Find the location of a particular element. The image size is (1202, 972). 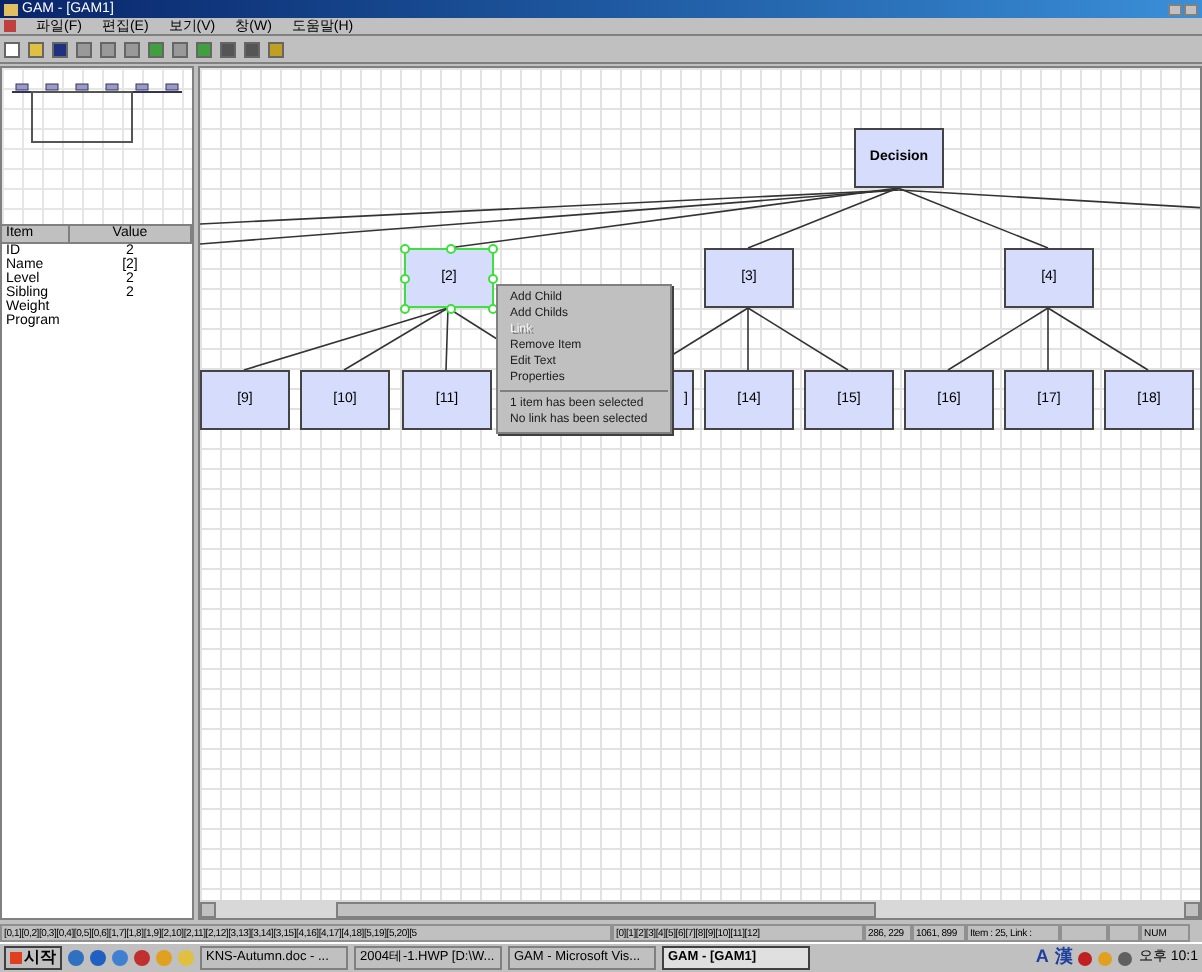

tray-text: A is located at coordinates (1042, 958).